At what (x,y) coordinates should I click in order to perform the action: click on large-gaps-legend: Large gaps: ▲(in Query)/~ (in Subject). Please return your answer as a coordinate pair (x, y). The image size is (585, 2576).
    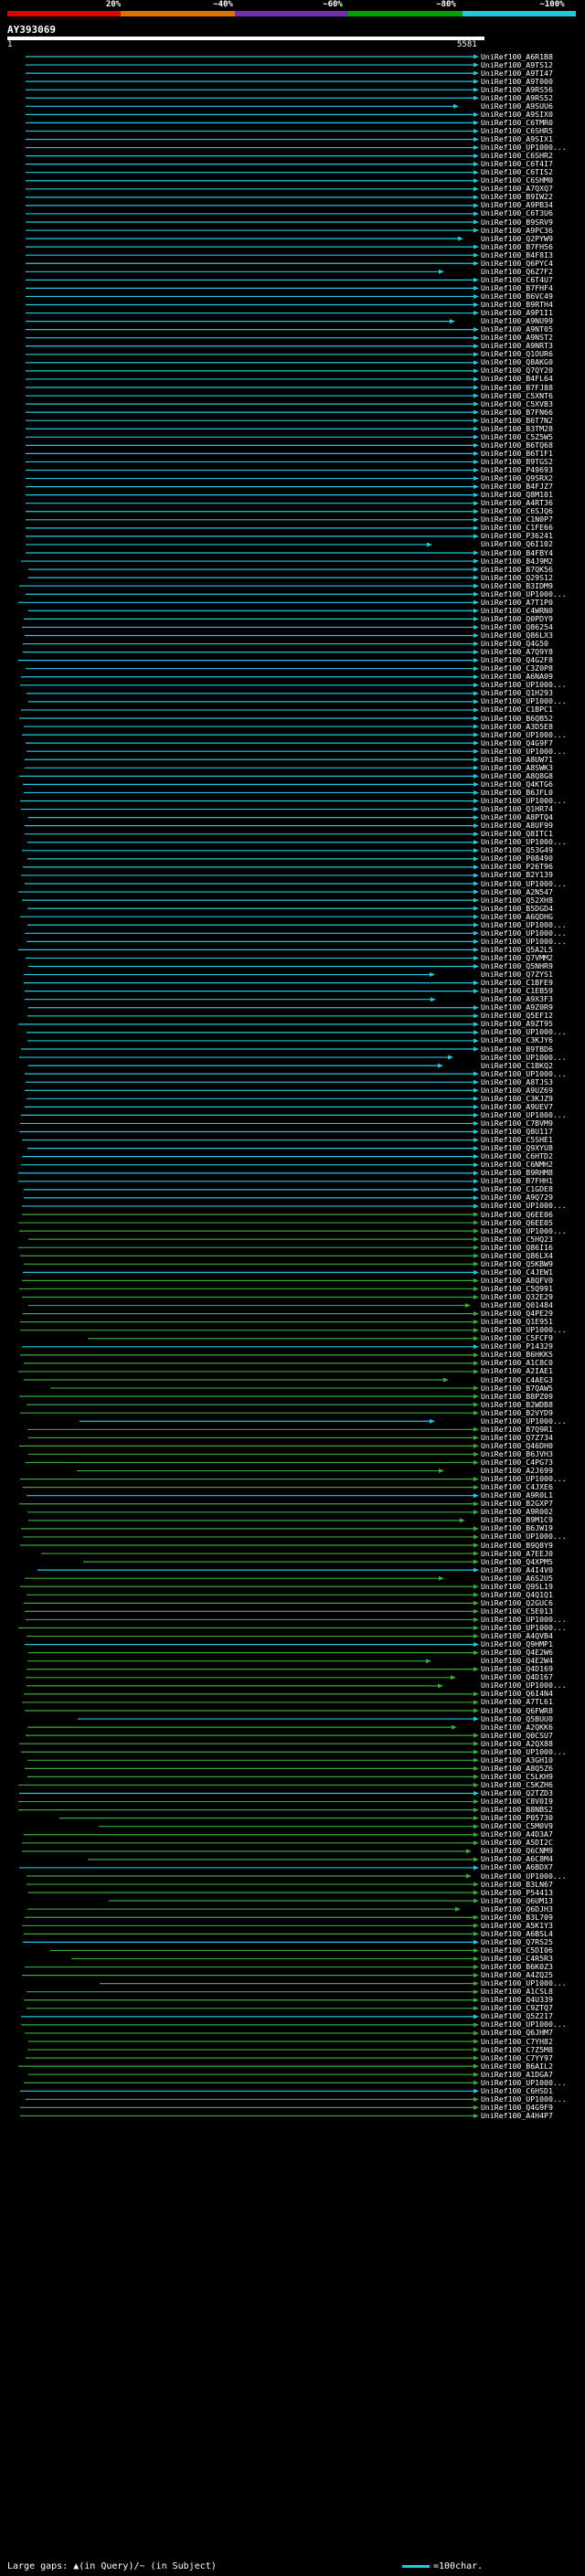
    Looking at the image, I should click on (112, 2566).